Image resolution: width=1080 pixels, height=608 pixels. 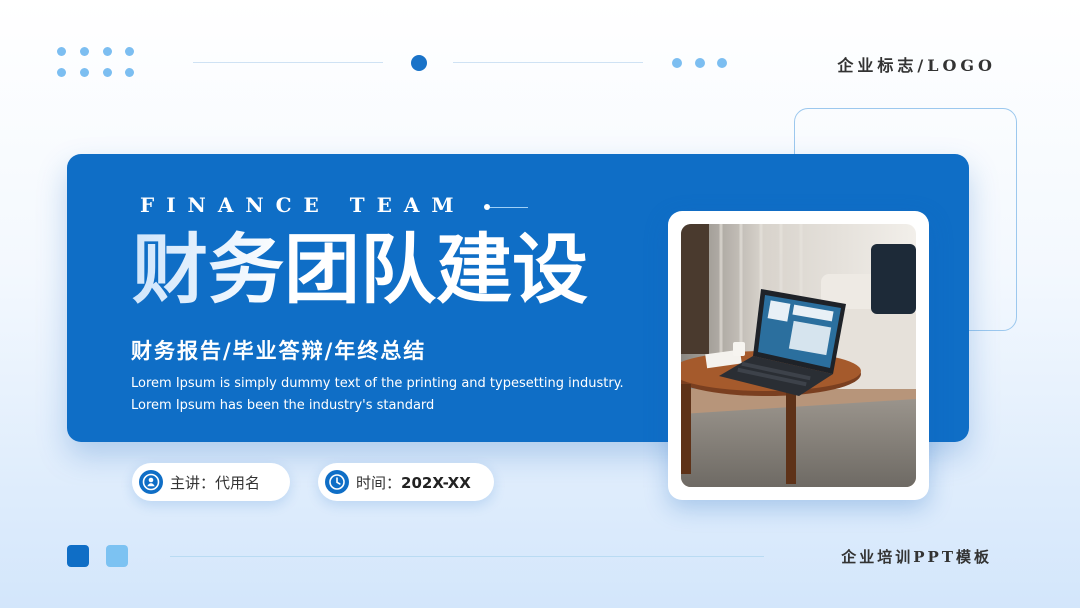 I want to click on presenter-pill: 主讲：代用名, so click(x=211, y=482).